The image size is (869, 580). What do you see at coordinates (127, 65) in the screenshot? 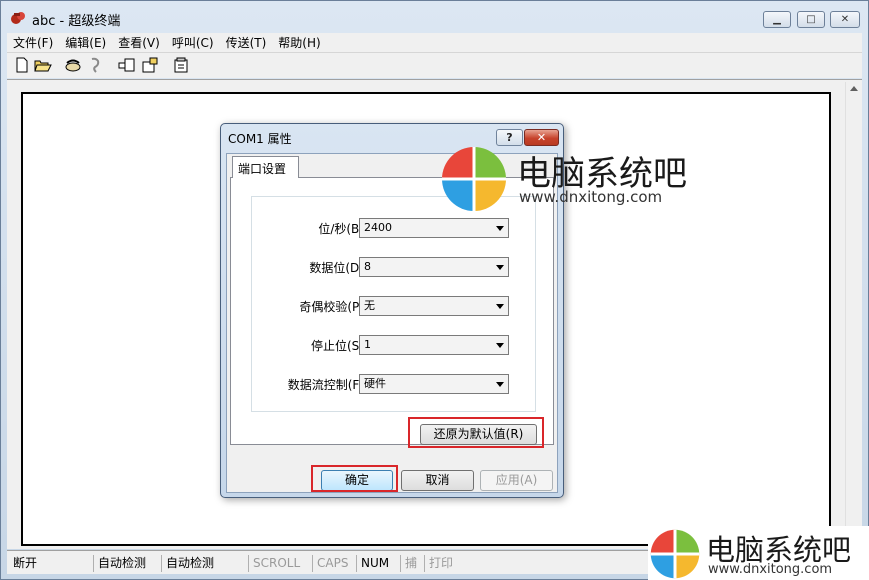
I see `send-icon` at bounding box center [127, 65].